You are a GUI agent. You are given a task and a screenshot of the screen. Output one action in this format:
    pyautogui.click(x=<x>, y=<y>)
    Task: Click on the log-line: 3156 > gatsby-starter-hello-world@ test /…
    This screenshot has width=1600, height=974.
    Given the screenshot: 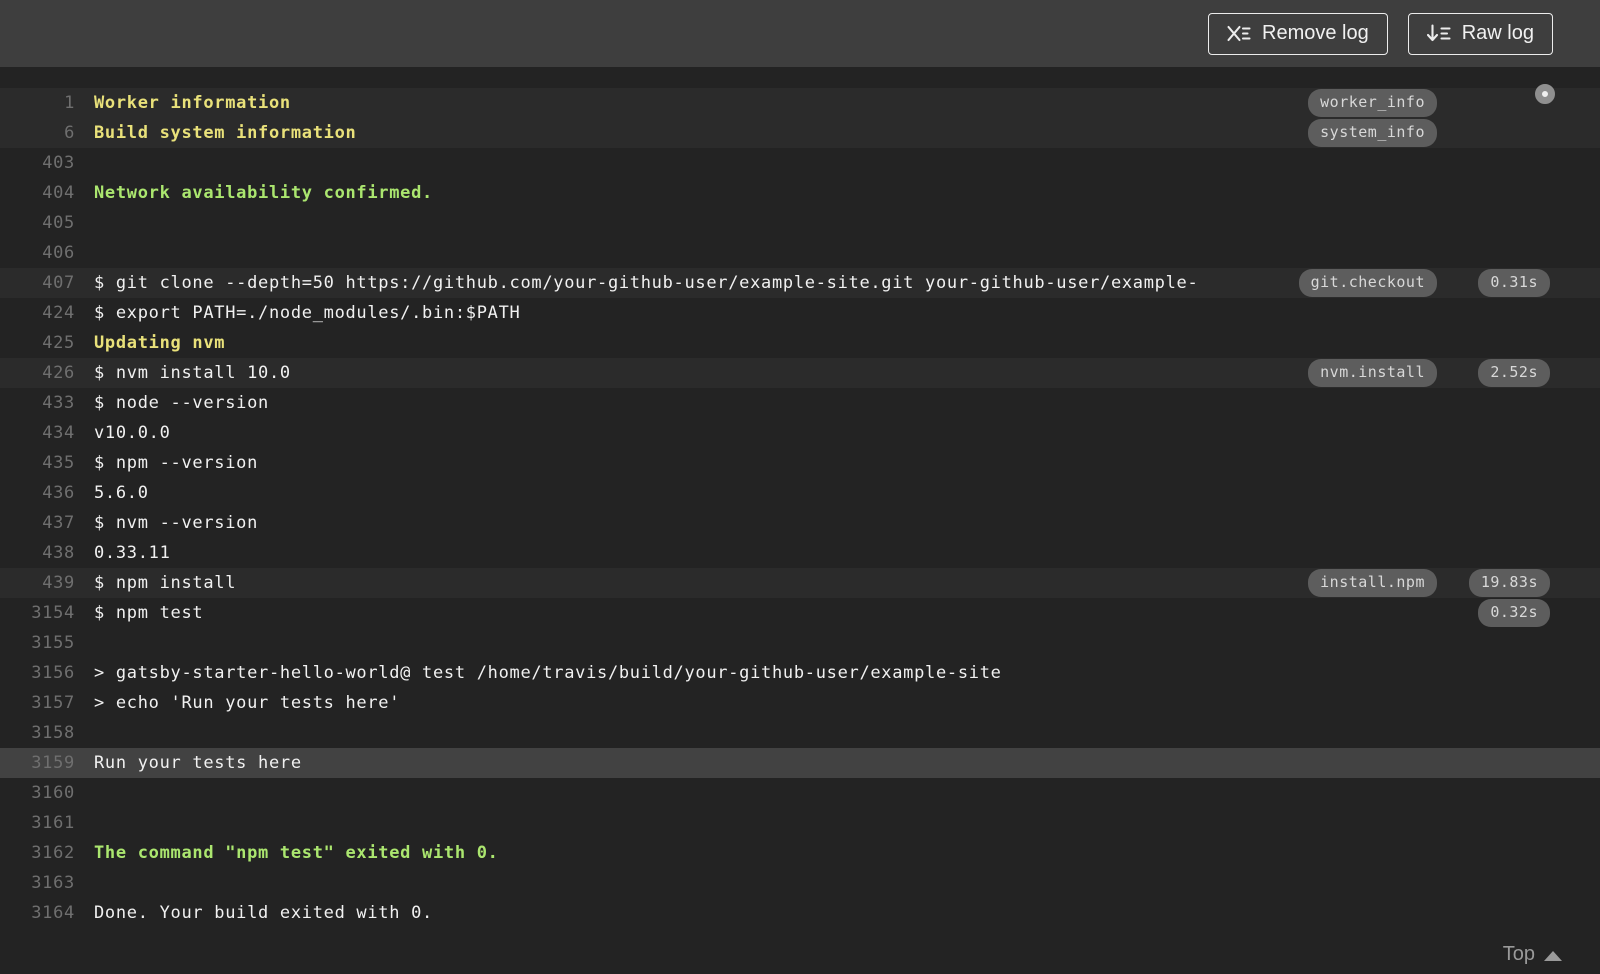 What is the action you would take?
    pyautogui.click(x=800, y=673)
    